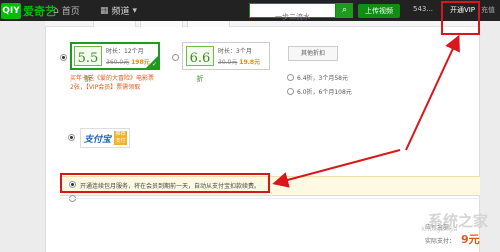 The image size is (500, 252). Describe the element at coordinates (104, 10) in the screenshot. I see `grid-icon: ▦` at that location.